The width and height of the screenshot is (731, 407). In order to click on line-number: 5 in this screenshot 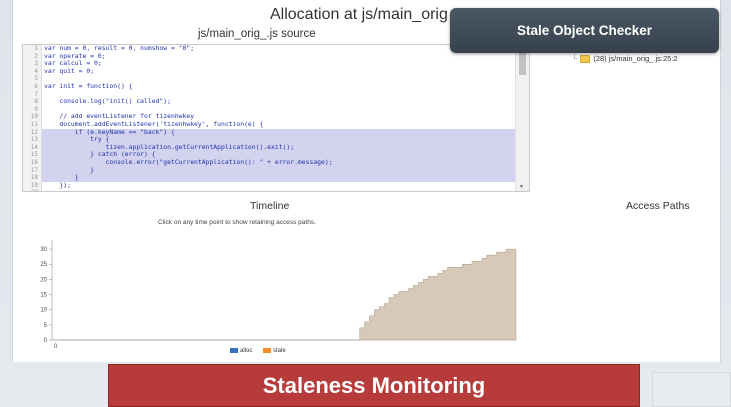, I will do `click(36, 79)`.